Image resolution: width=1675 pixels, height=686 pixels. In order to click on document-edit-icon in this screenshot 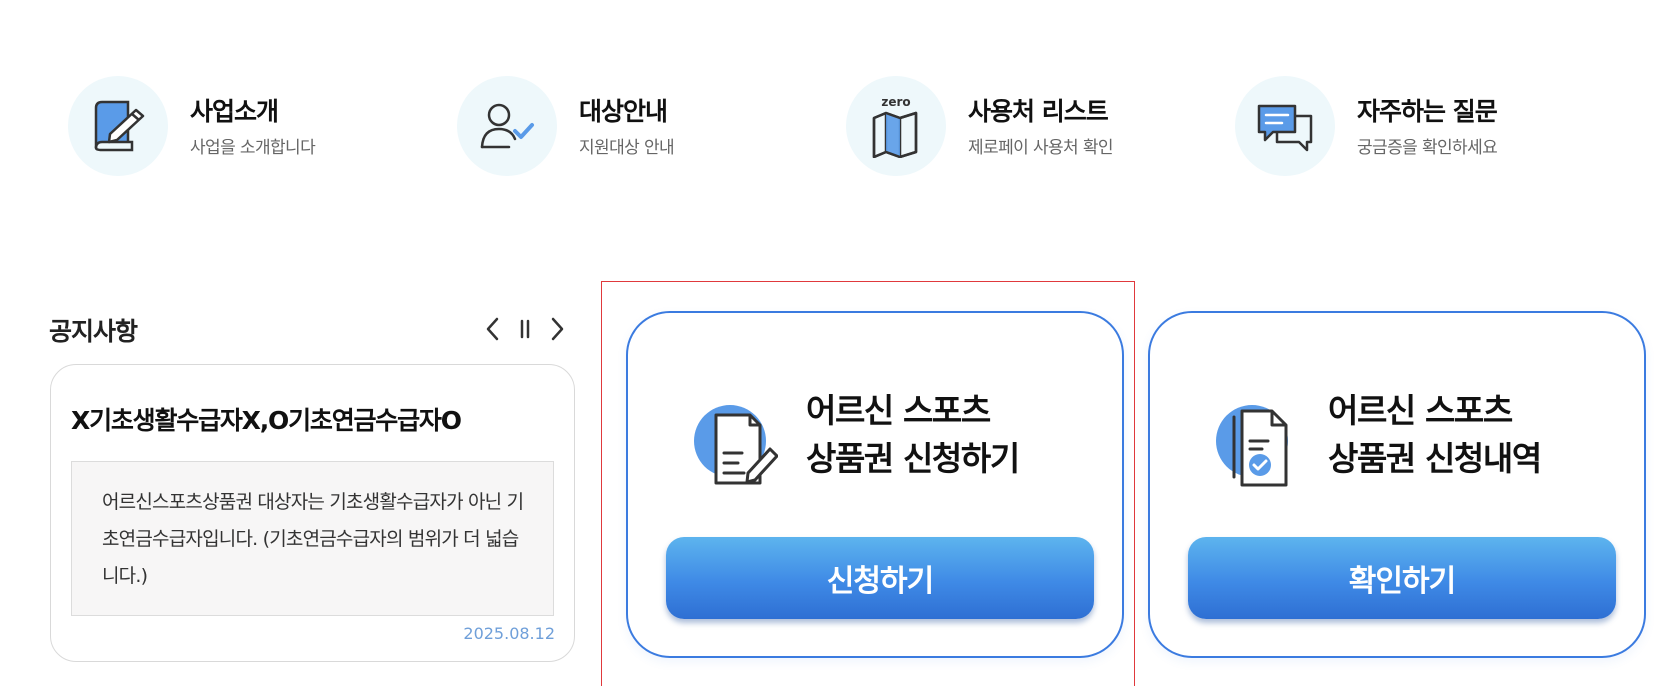, I will do `click(736, 446)`.